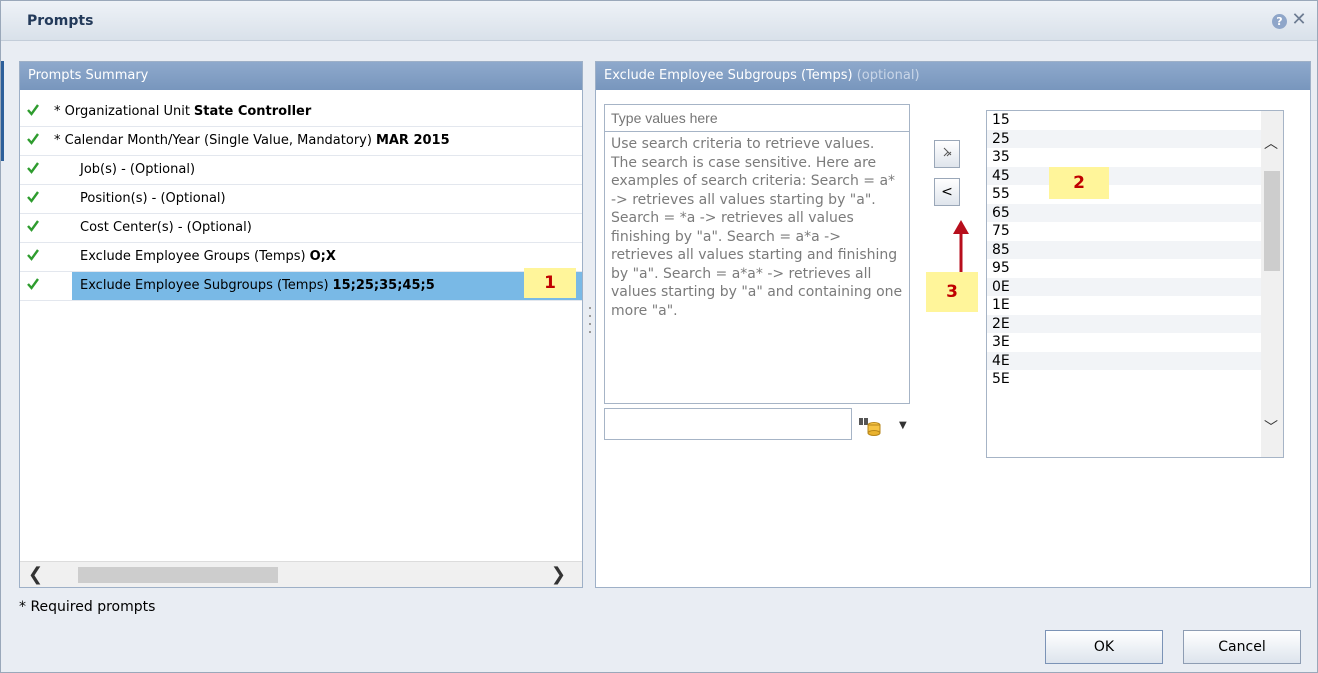 The image size is (1318, 673). Describe the element at coordinates (1135, 138) in the screenshot. I see `list-item: 25` at that location.